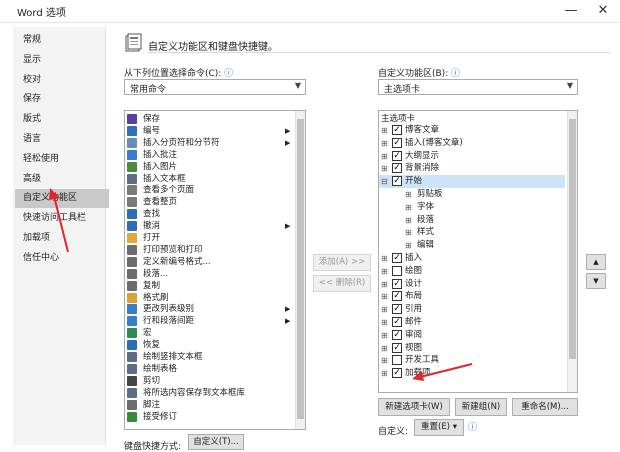 This screenshot has height=452, width=620. I want to click on nav-item: 信任中心, so click(62, 258).